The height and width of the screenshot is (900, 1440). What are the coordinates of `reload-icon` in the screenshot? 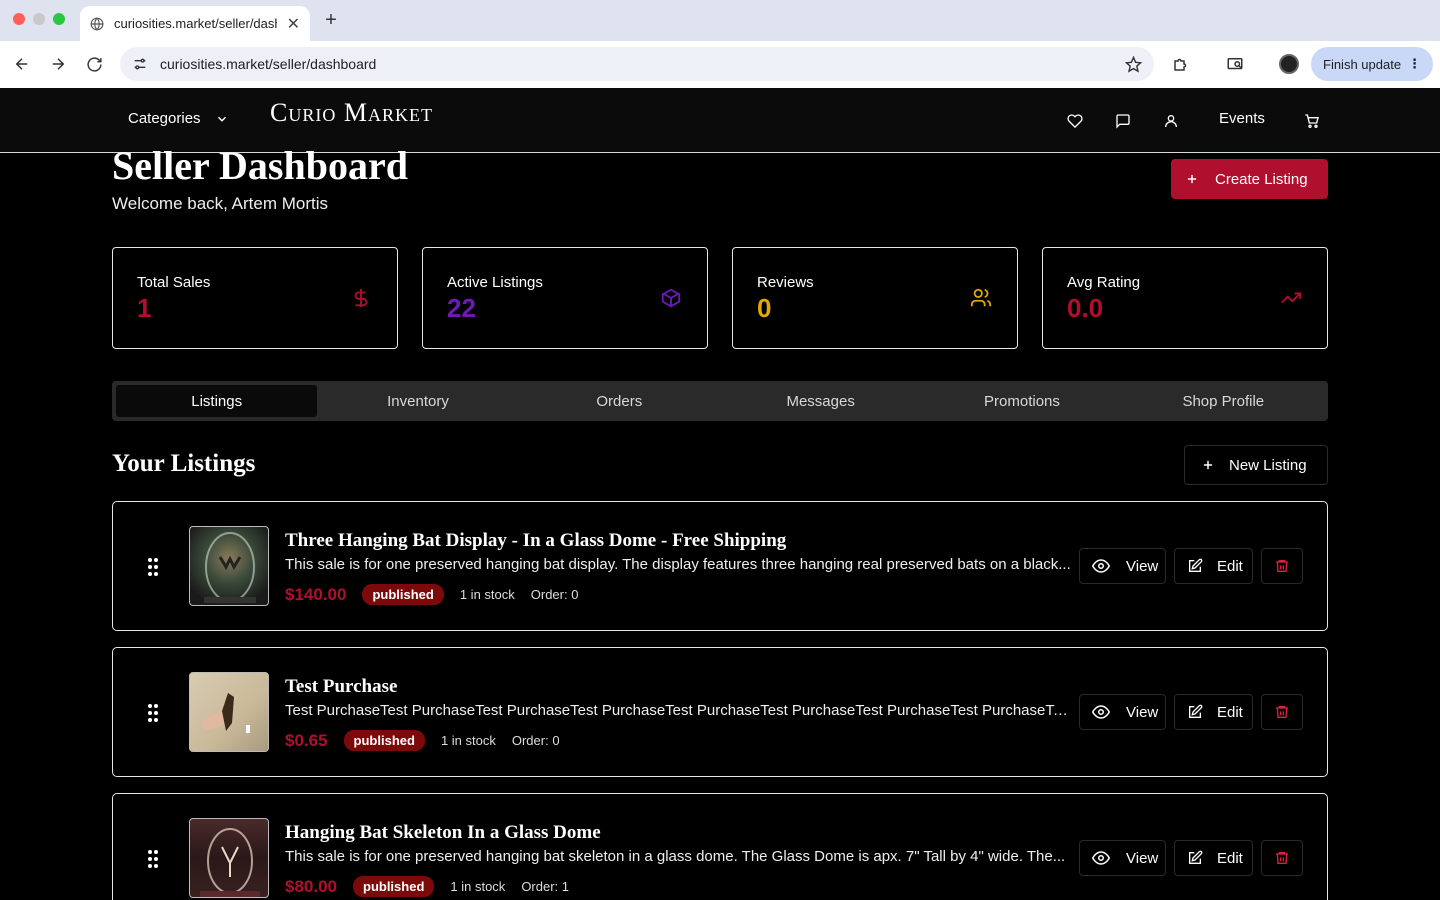 It's located at (94, 64).